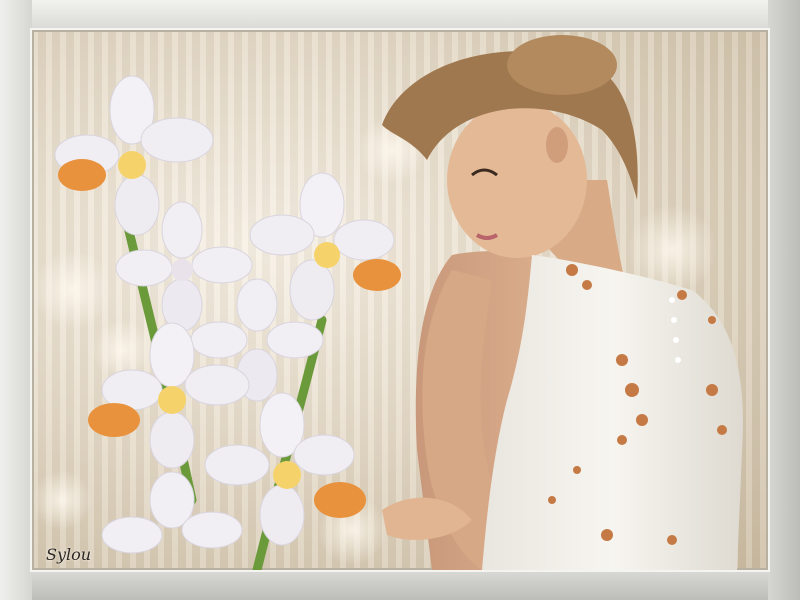  I want to click on frame-left-edge, so click(16, 300).